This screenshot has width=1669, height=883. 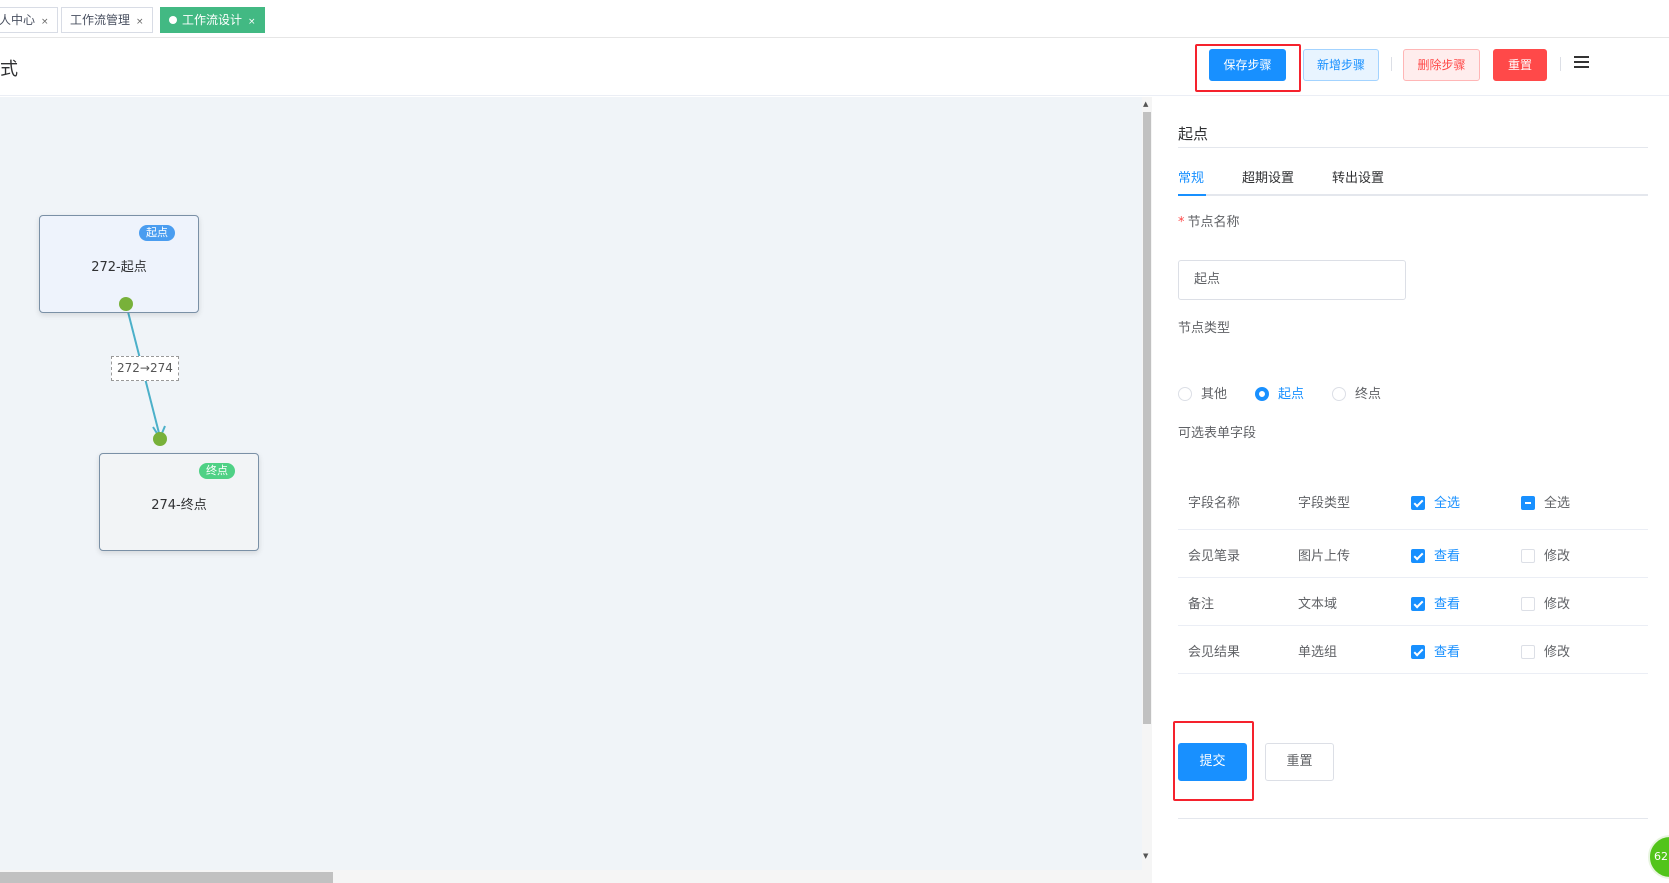 I want to click on workflow-node-end: 终点 274-终点, so click(x=179, y=502).